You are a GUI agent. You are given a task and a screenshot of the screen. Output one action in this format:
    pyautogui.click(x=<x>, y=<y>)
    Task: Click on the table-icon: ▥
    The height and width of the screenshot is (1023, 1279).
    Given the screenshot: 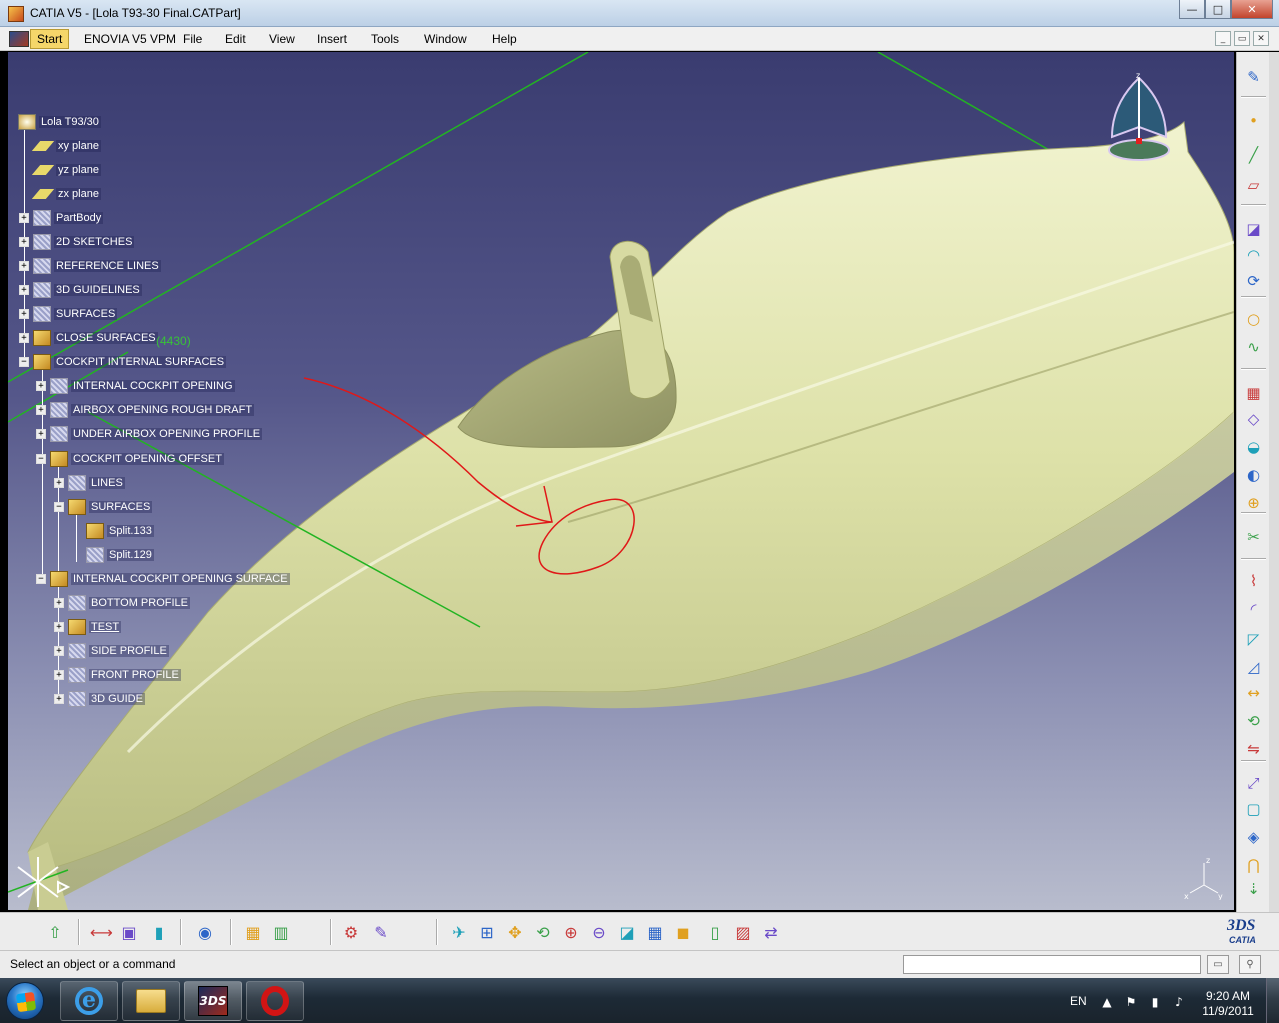 What is the action you would take?
    pyautogui.click(x=281, y=933)
    